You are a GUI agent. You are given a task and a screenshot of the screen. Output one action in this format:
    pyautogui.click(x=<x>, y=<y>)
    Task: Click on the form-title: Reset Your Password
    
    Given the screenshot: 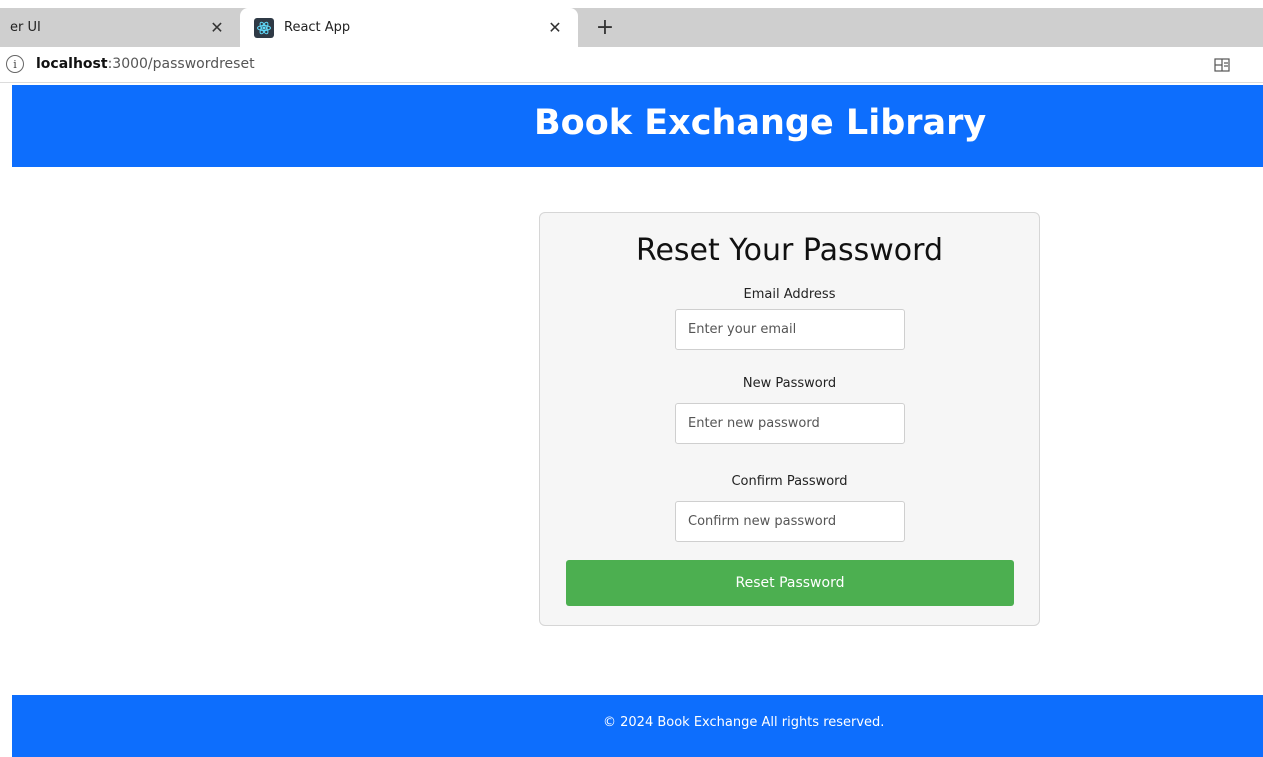 What is the action you would take?
    pyautogui.click(x=789, y=250)
    